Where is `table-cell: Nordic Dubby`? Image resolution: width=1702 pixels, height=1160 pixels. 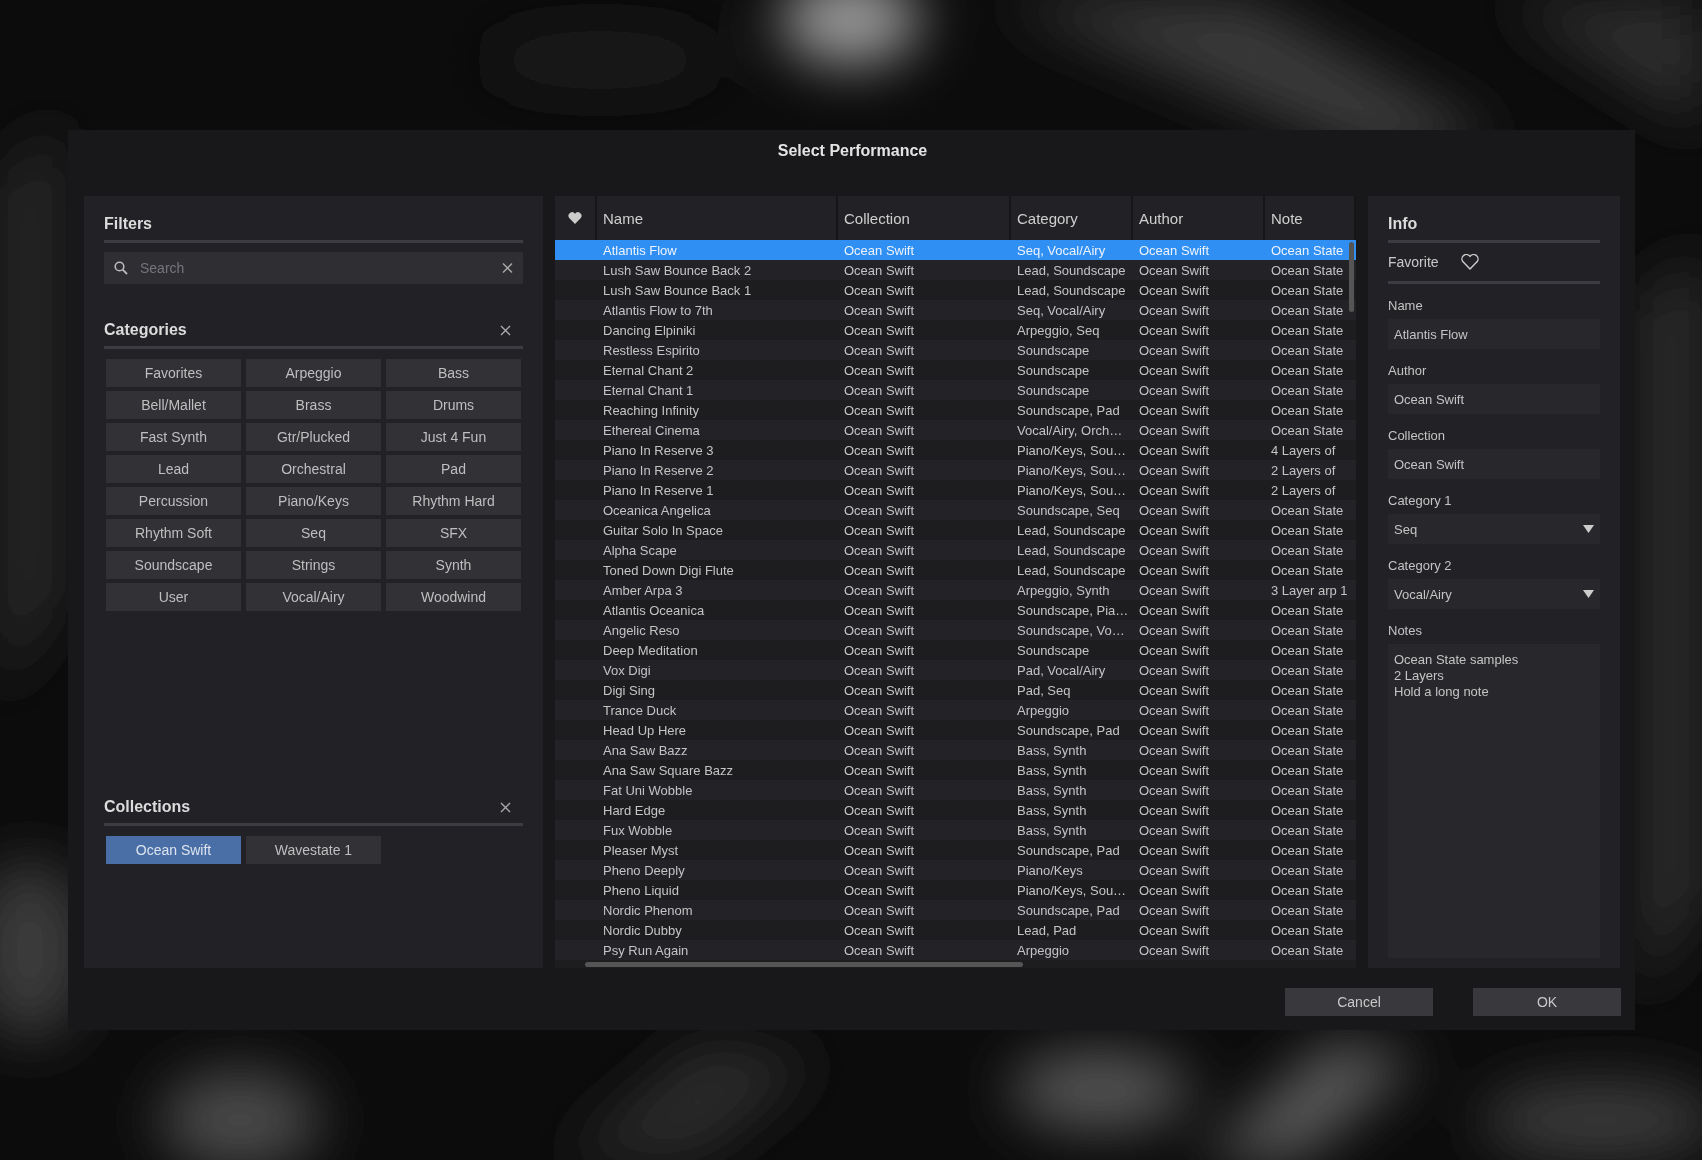 table-cell: Nordic Dubby is located at coordinates (642, 930).